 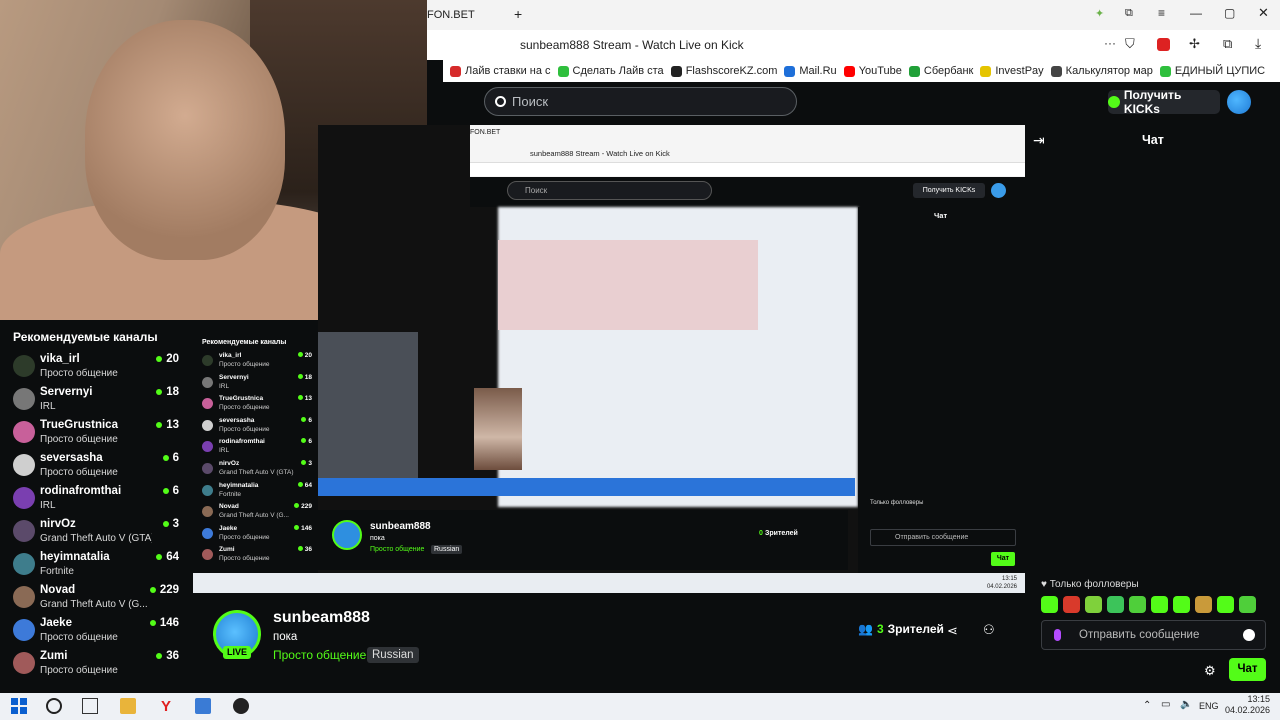 I want to click on bookmark-item: Mail.Ru, so click(x=810, y=71).